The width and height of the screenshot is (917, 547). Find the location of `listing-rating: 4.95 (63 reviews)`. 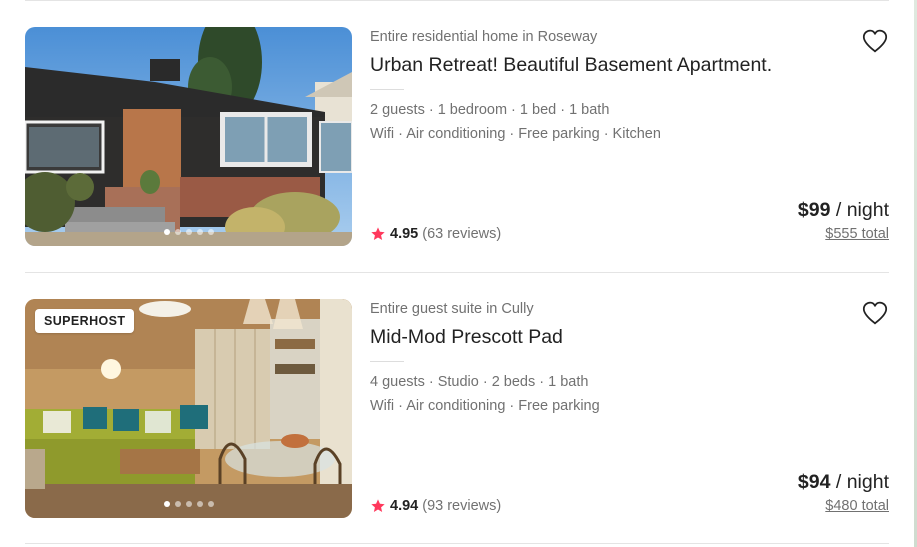

listing-rating: 4.95 (63 reviews) is located at coordinates (435, 234).